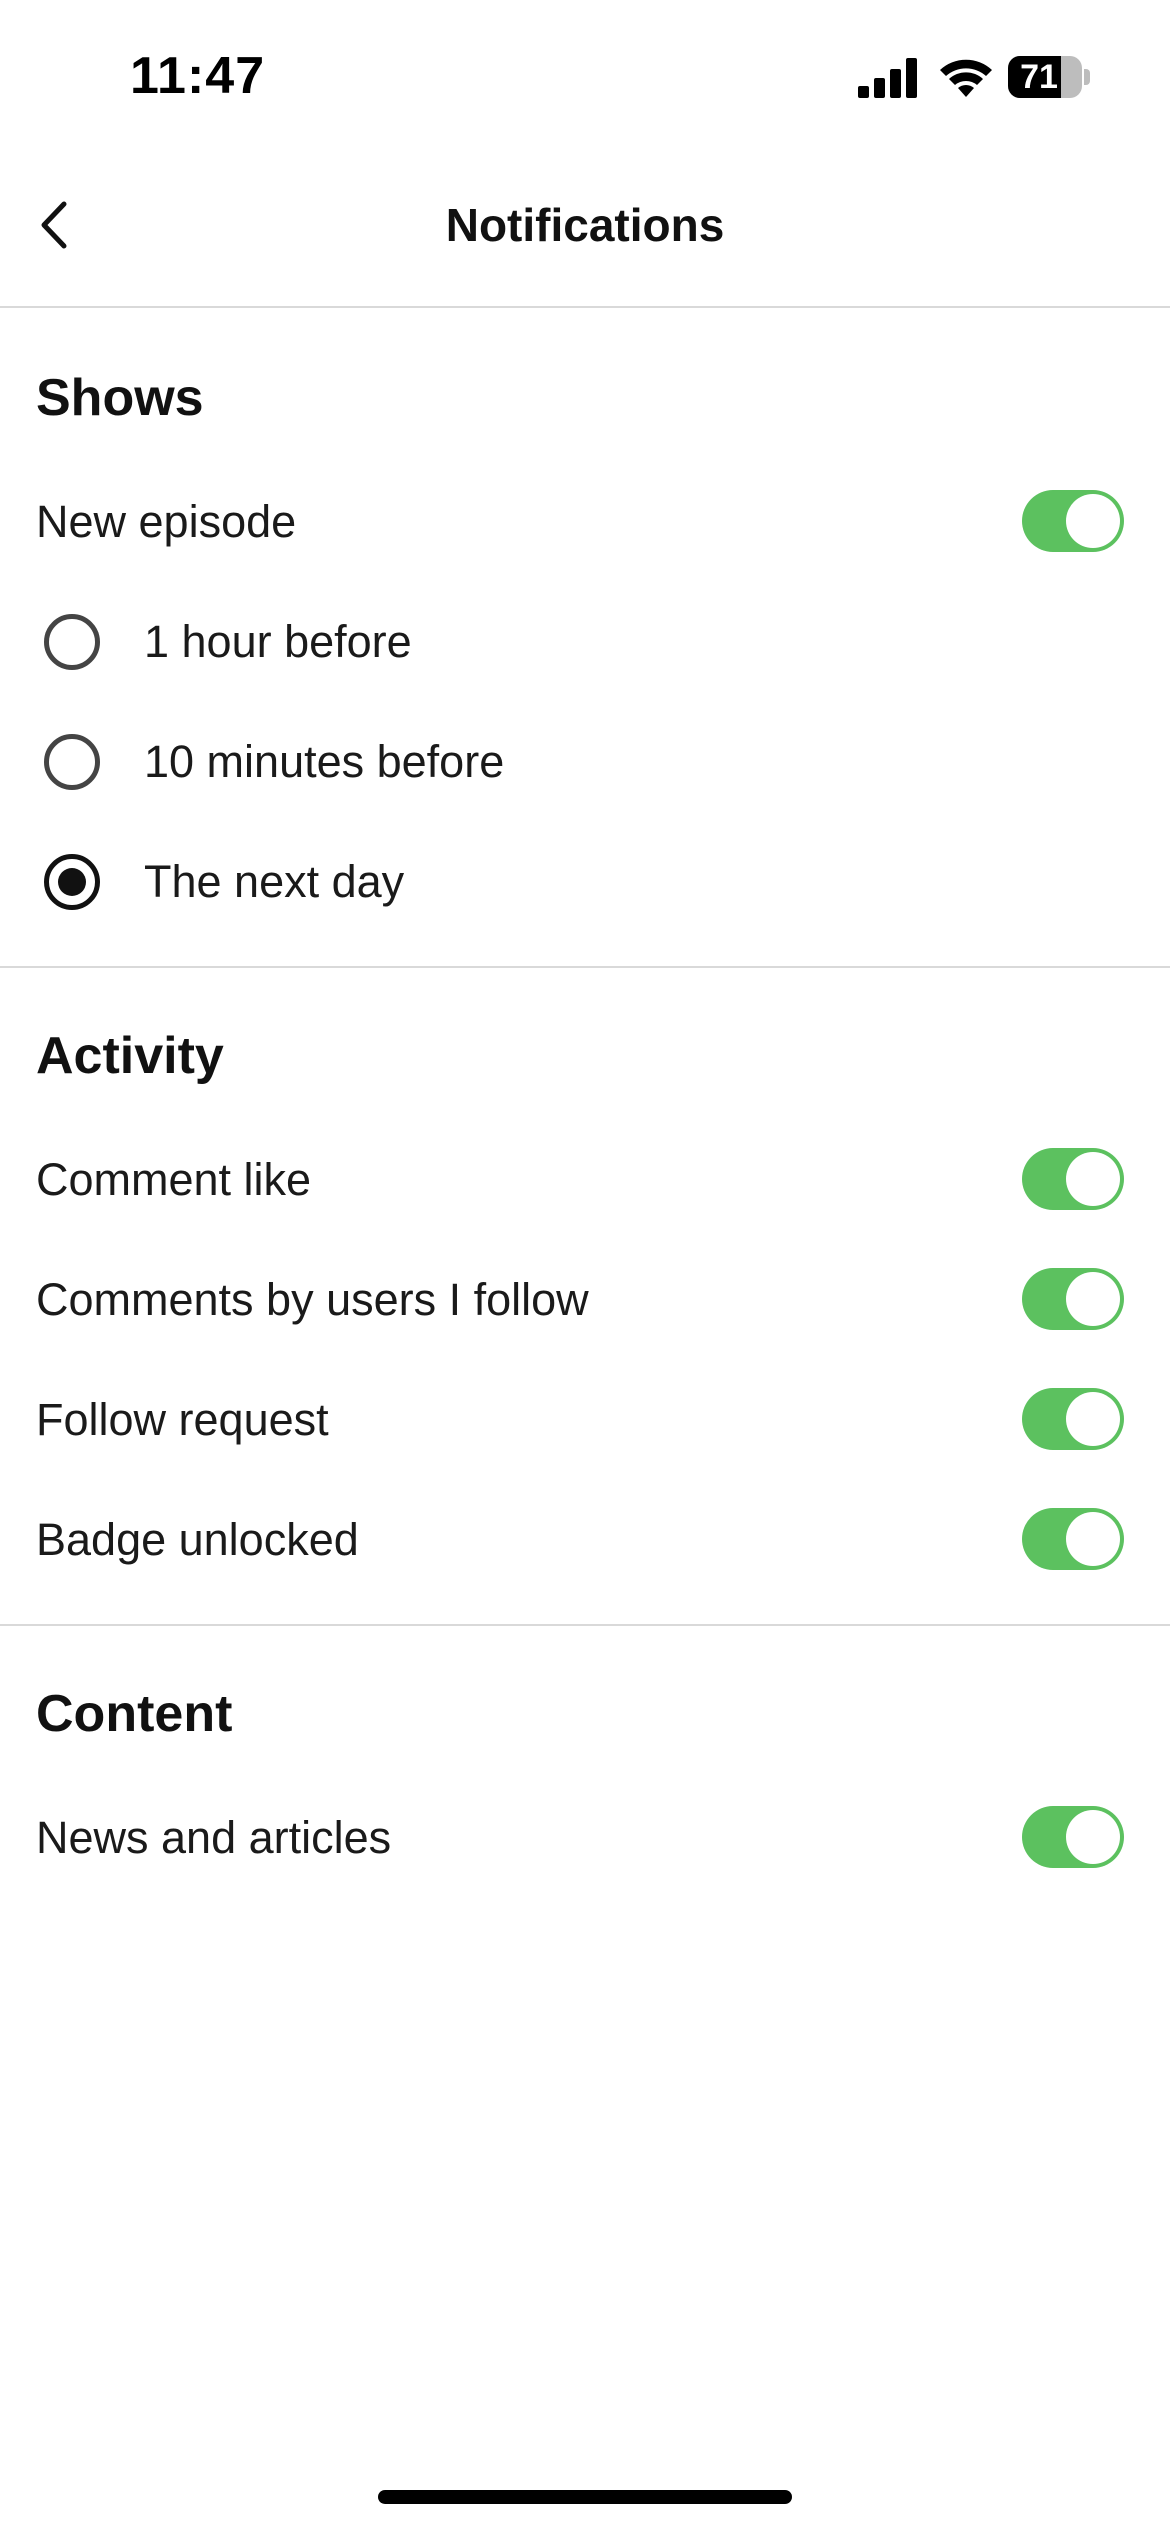 The image size is (1170, 2532). What do you see at coordinates (966, 77) in the screenshot?
I see `wifi-icon` at bounding box center [966, 77].